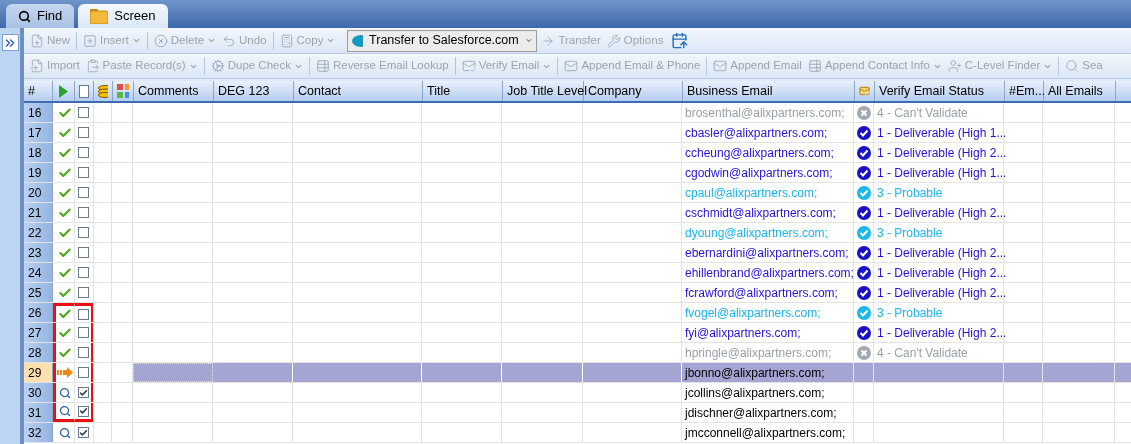  Describe the element at coordinates (761, 293) in the screenshot. I see `email-cell-text: fcrawford@alixpartners.com;` at that location.